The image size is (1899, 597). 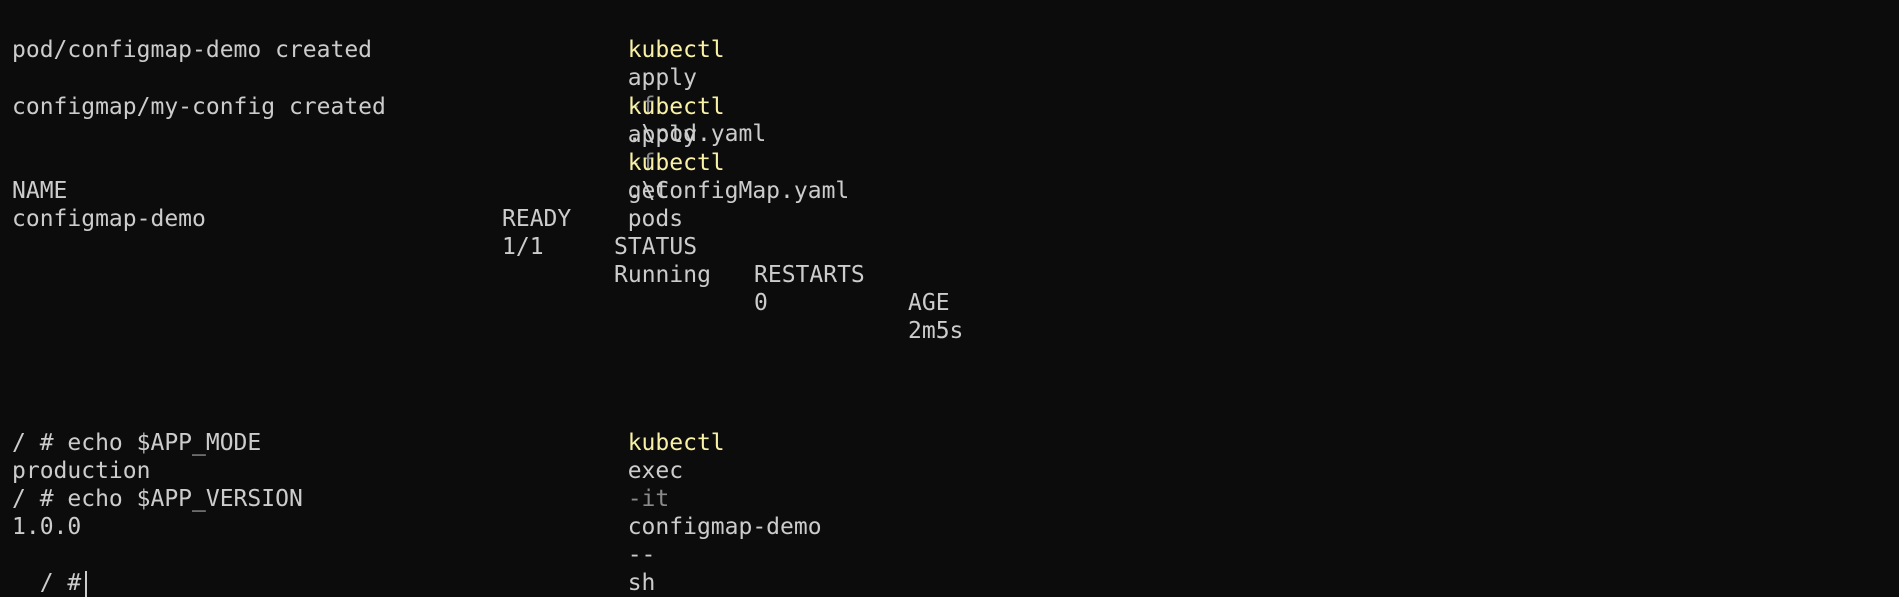 I want to click on command-flag: -it, so click(x=648, y=499).